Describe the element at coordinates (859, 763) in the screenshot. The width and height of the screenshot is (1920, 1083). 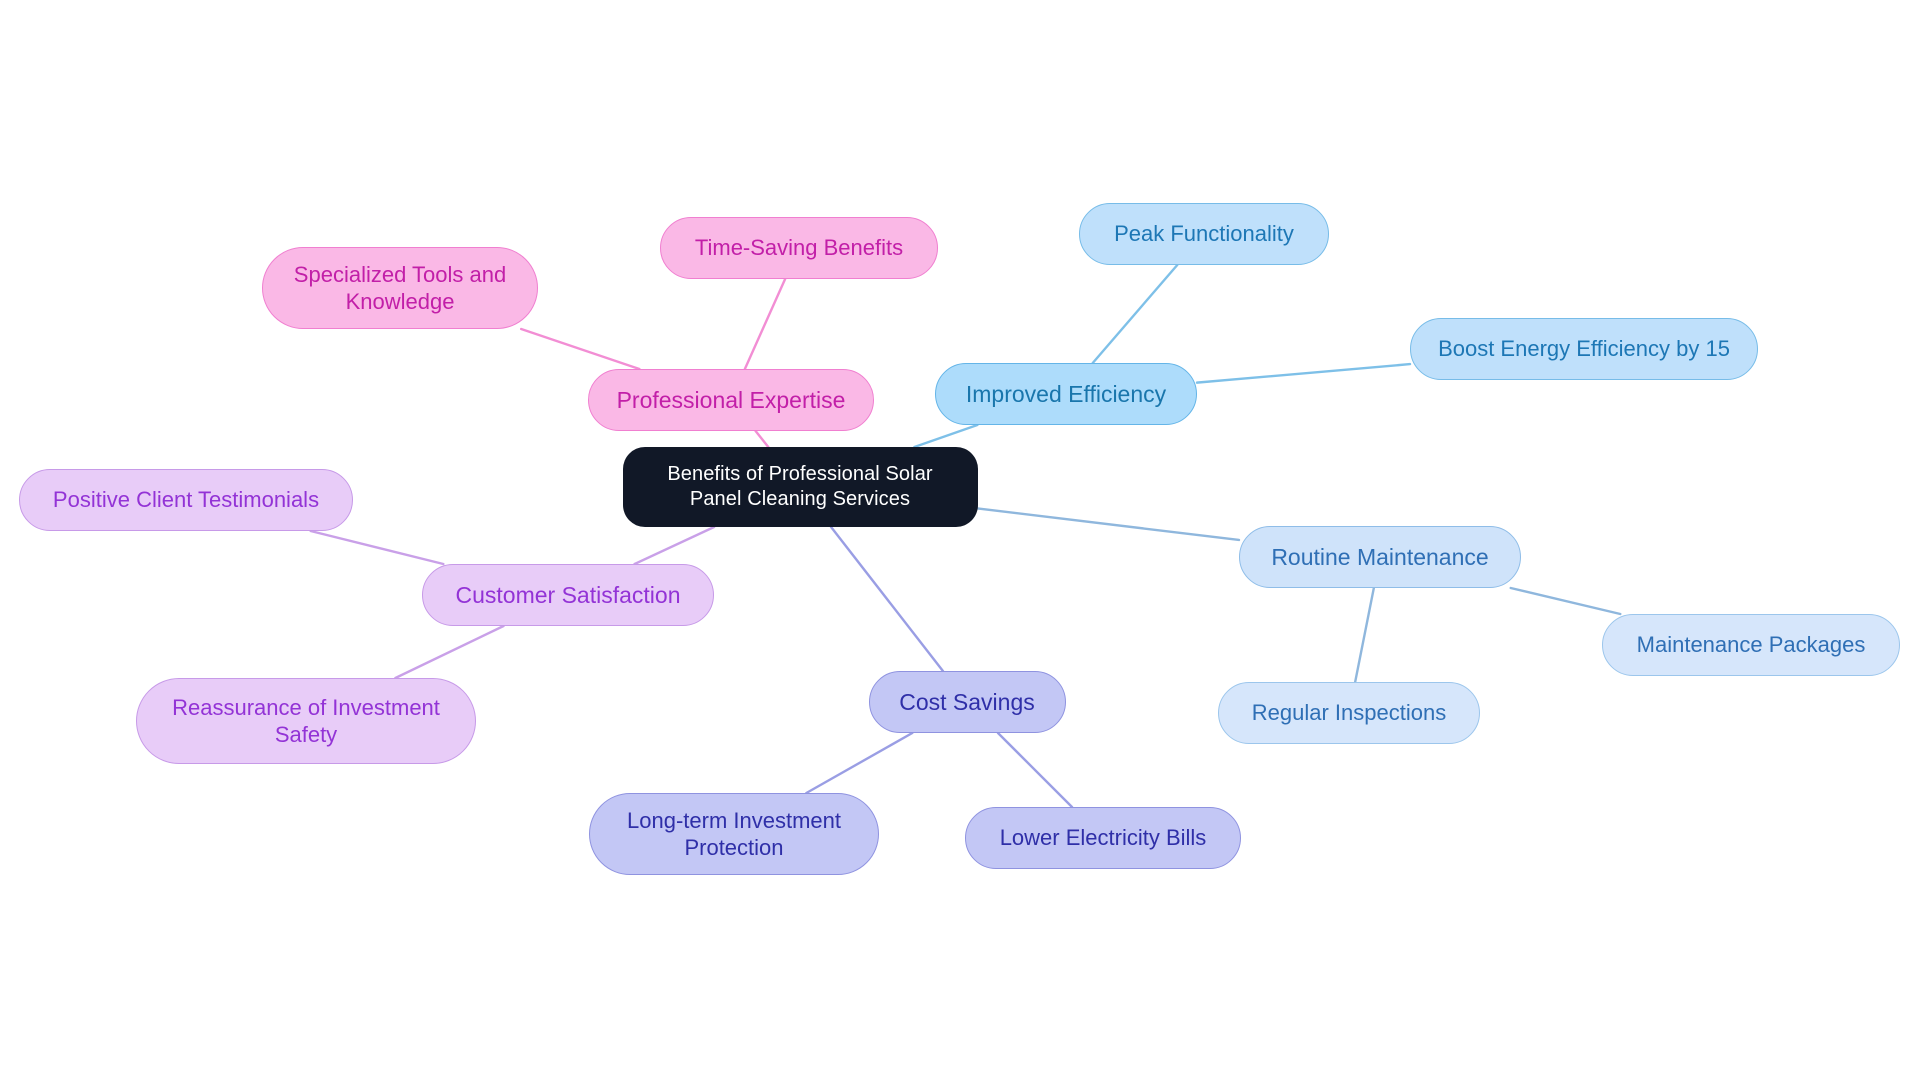
I see `edge-cost-savings-to-long-term-investment-protection` at that location.